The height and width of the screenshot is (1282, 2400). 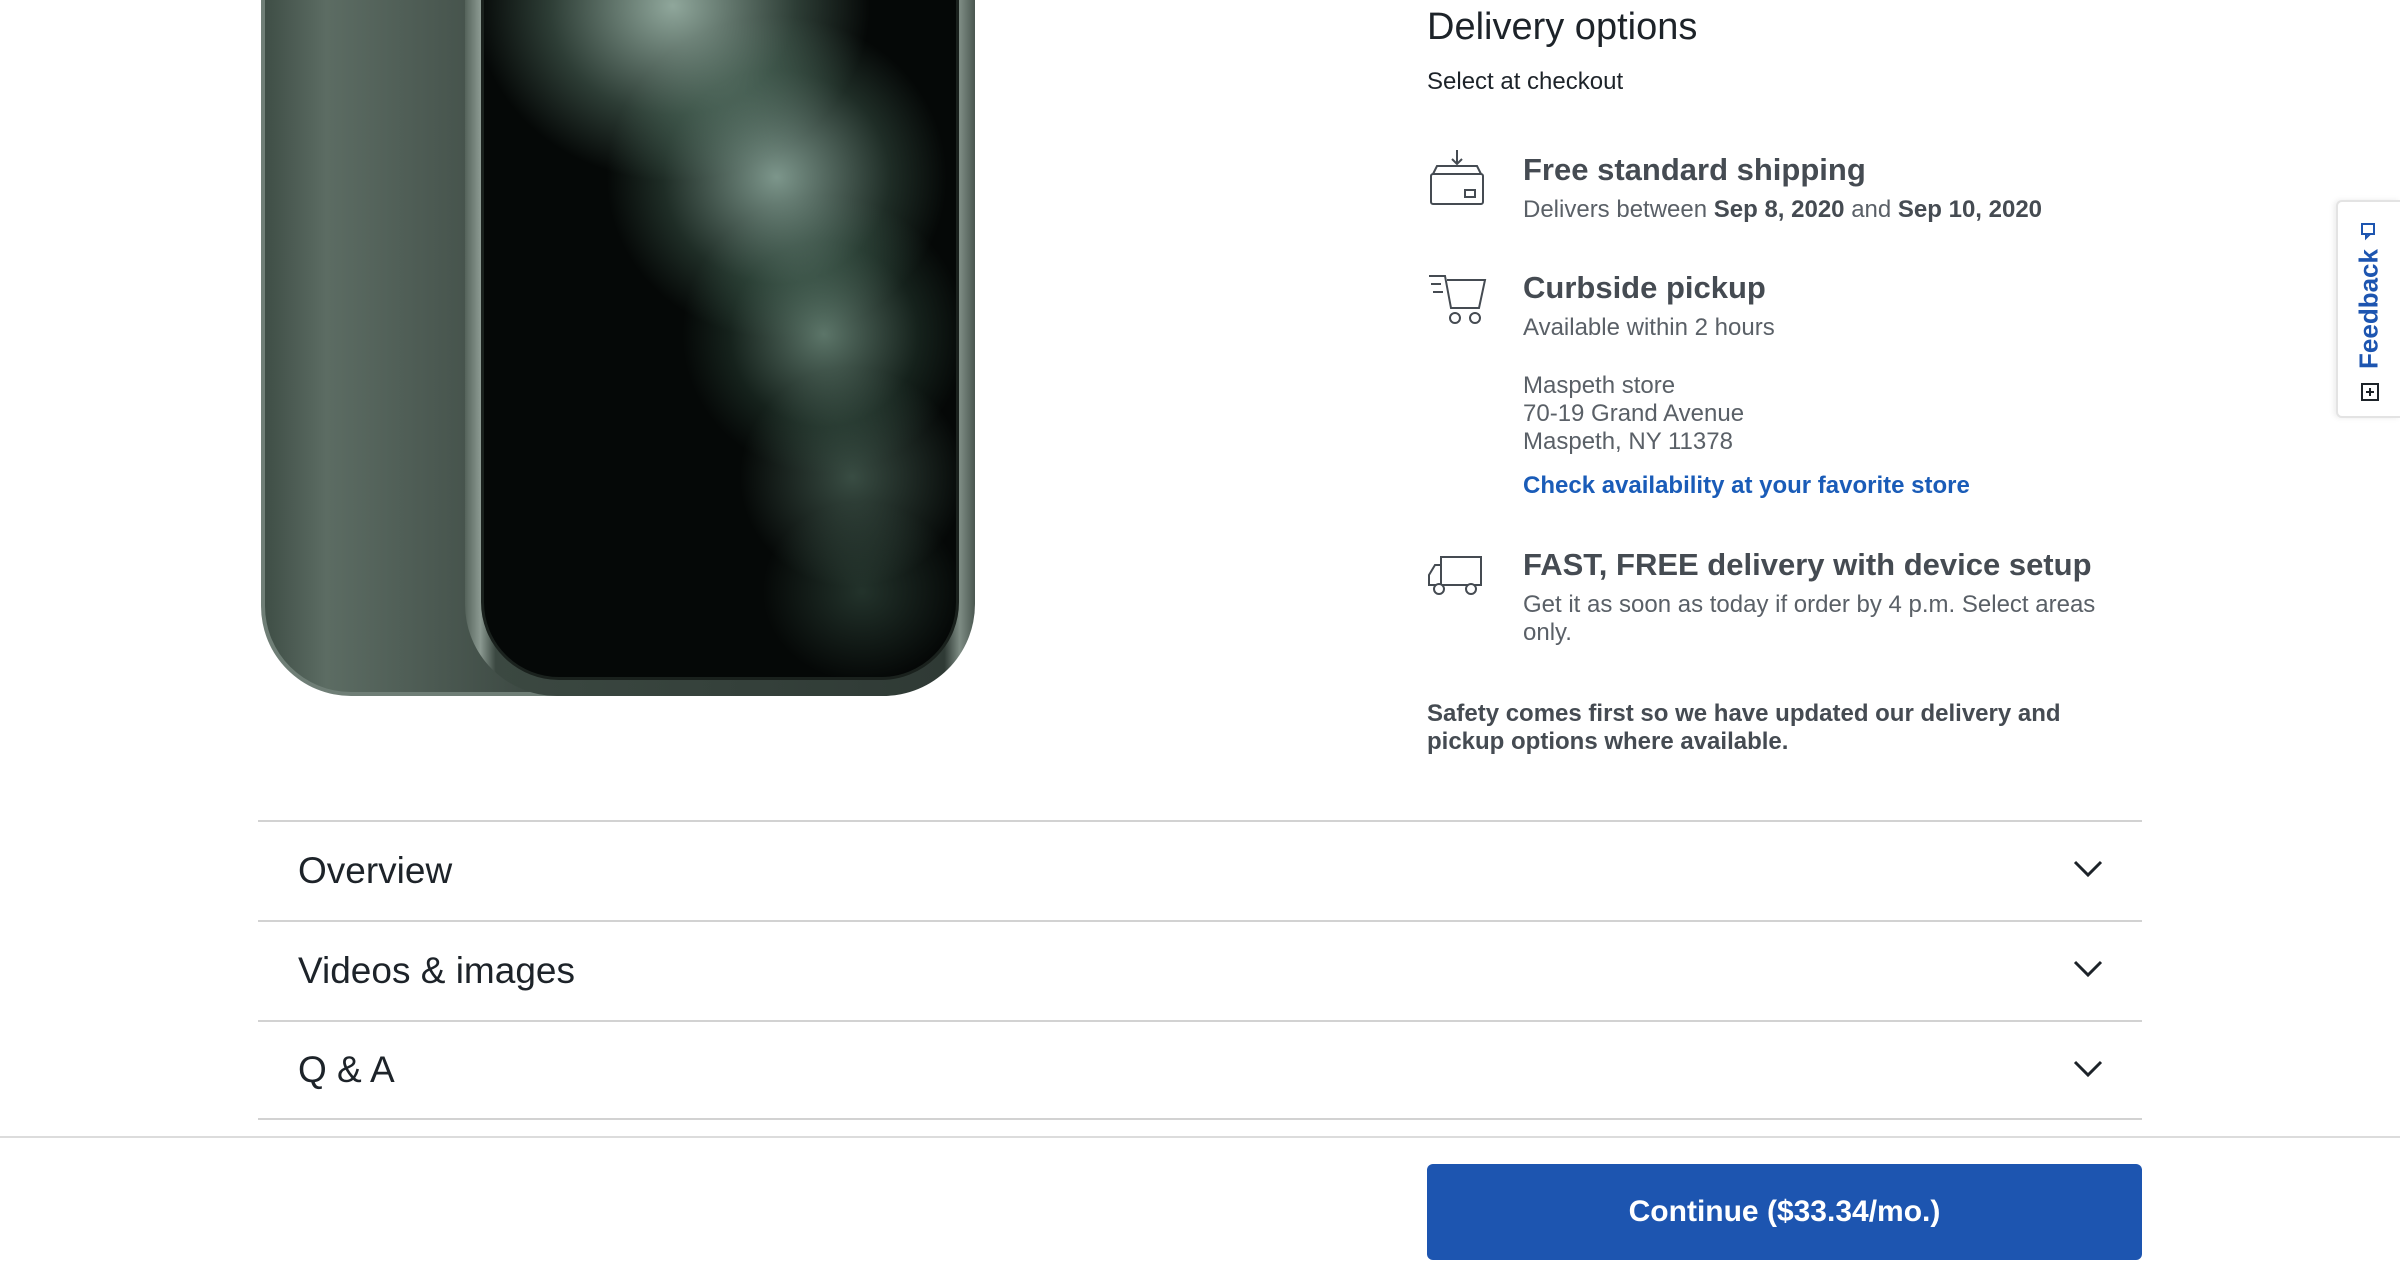 I want to click on shopping-cart-icon, so click(x=1458, y=299).